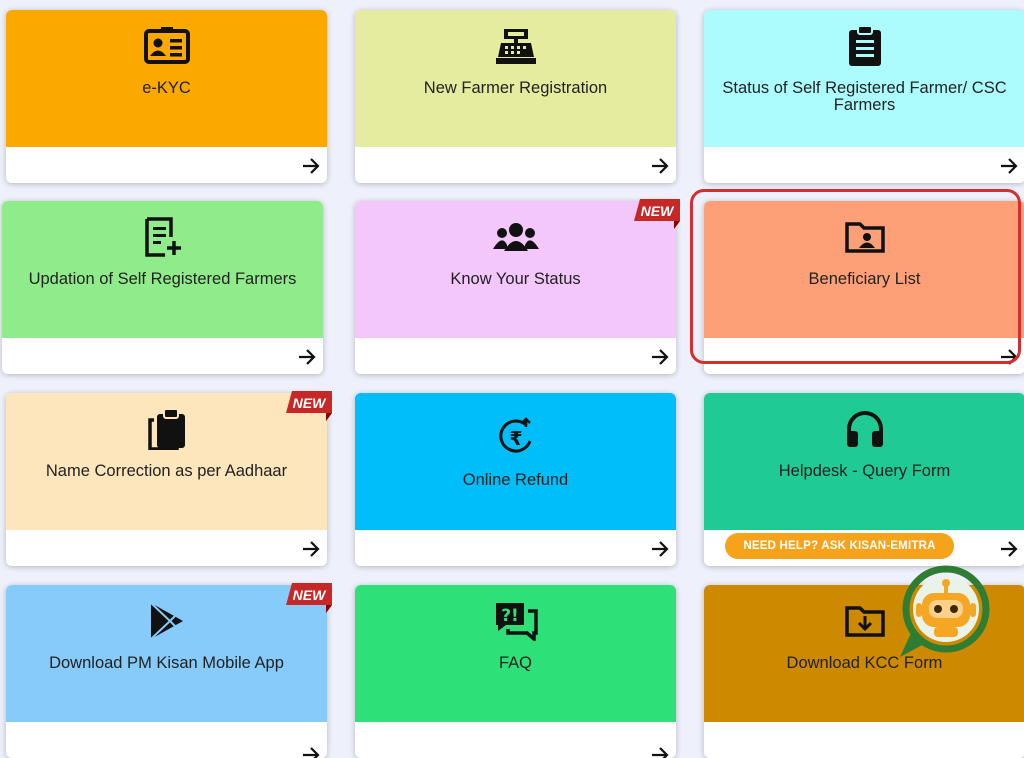  I want to click on card-e-kyc: e-KYC, so click(166, 96).